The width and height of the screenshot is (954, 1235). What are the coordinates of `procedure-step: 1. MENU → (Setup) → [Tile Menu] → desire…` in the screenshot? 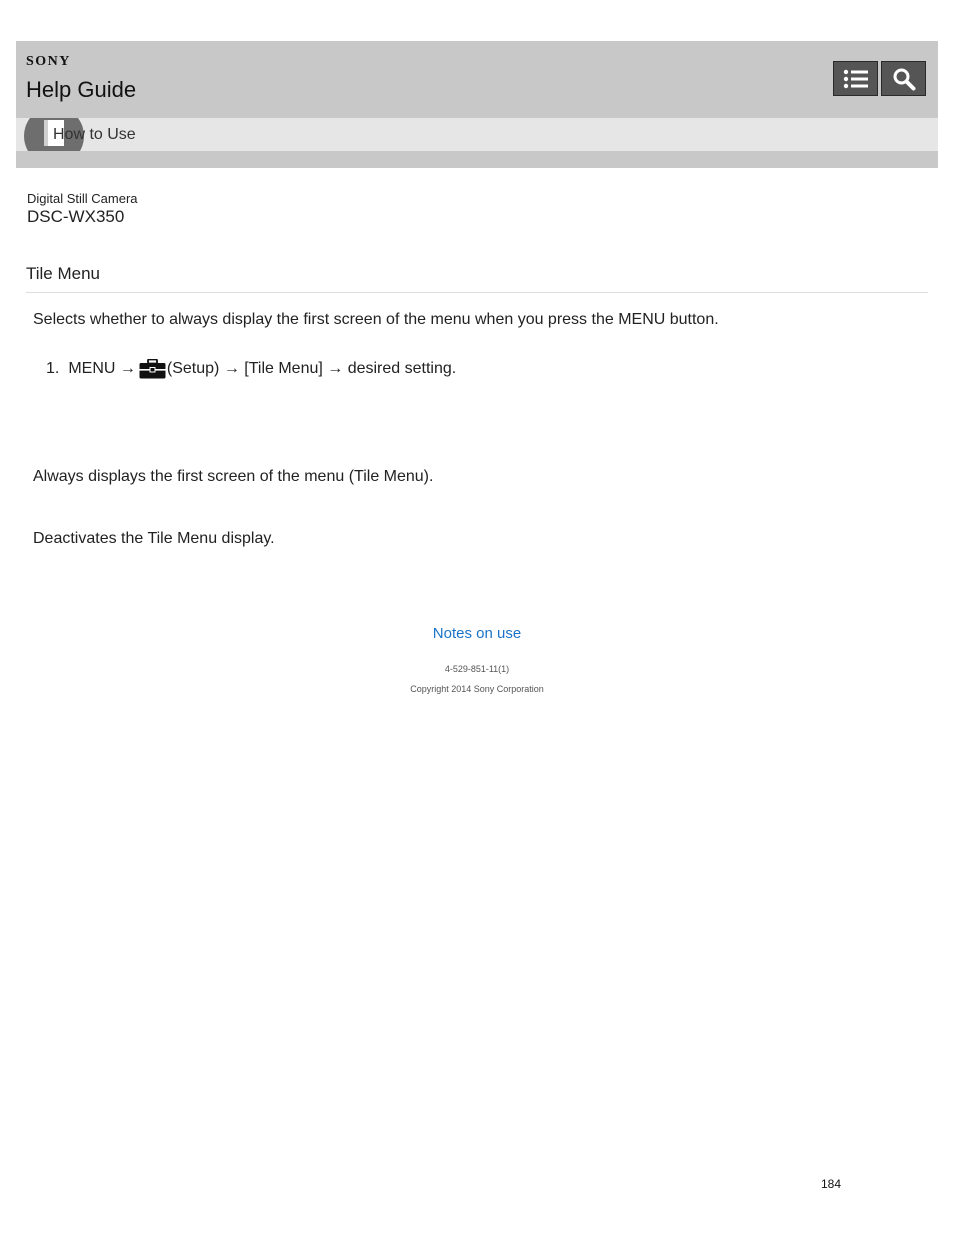 It's located at (251, 369).